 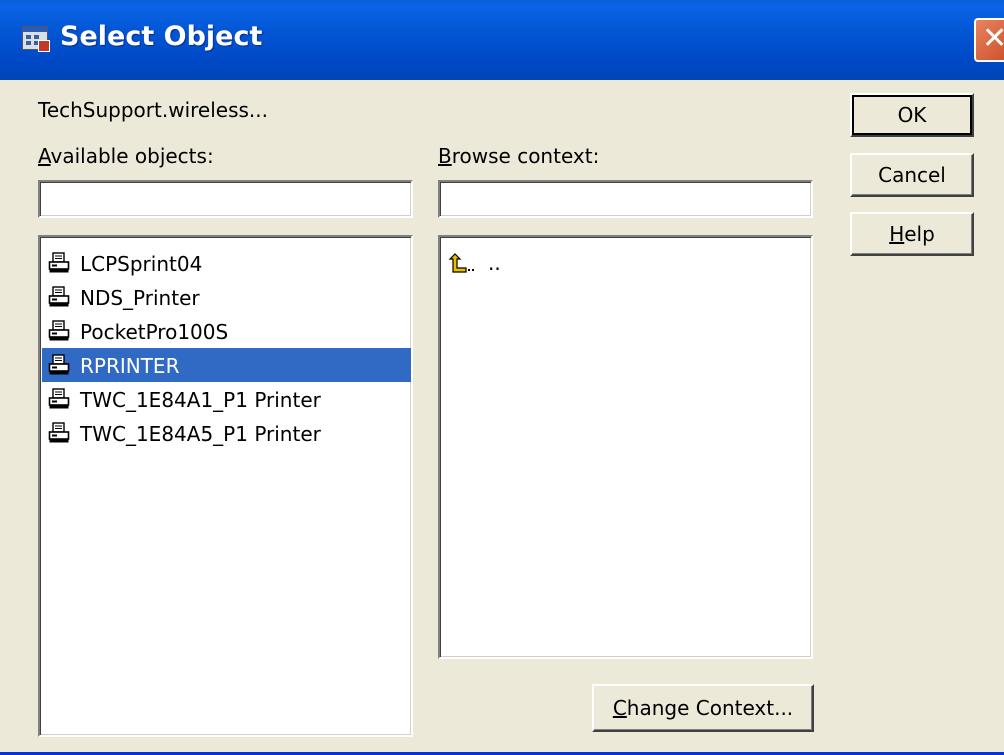 What do you see at coordinates (154, 332) in the screenshot?
I see `available-object-label: PocketPro100S` at bounding box center [154, 332].